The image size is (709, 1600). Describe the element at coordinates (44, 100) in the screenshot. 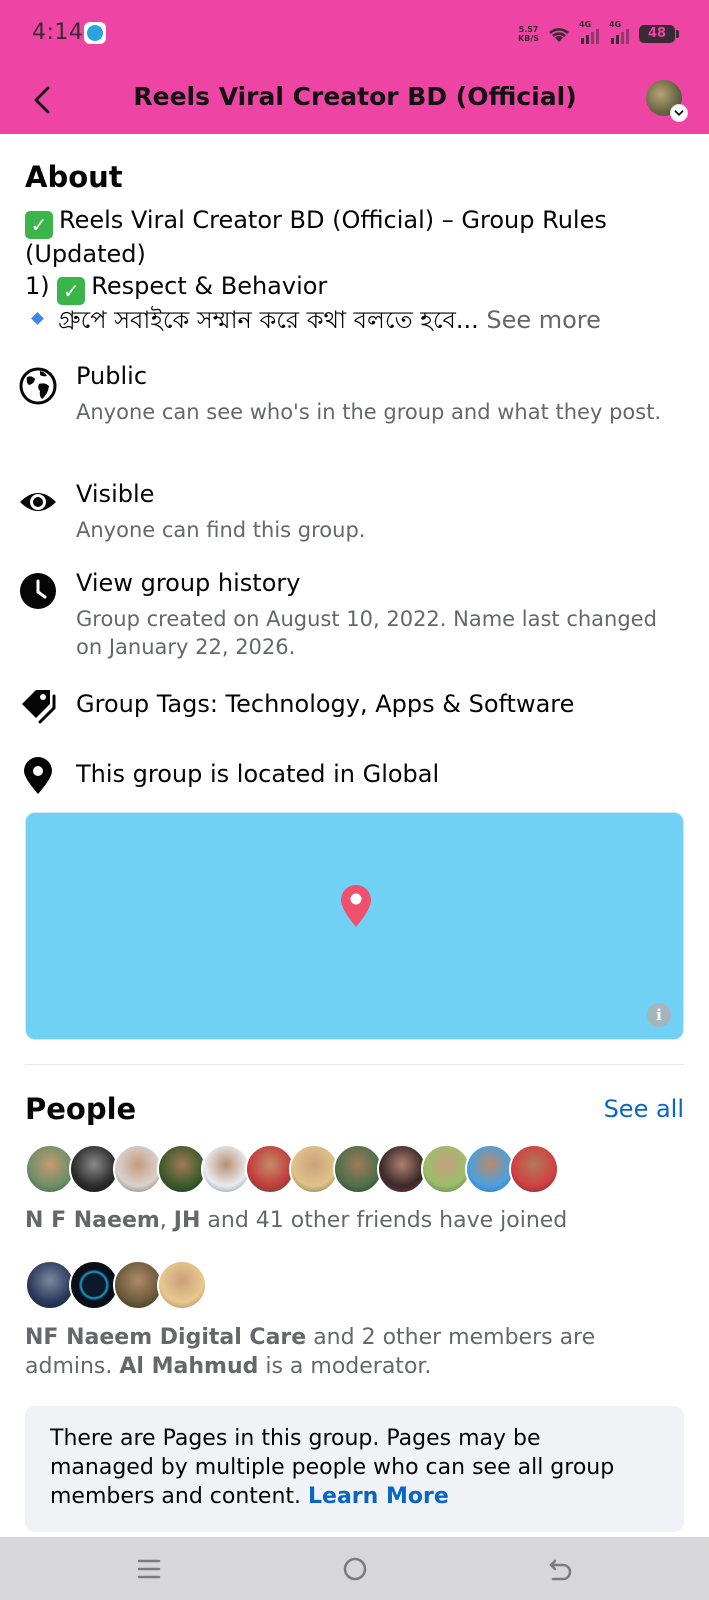

I see `back-arrow-icon` at that location.